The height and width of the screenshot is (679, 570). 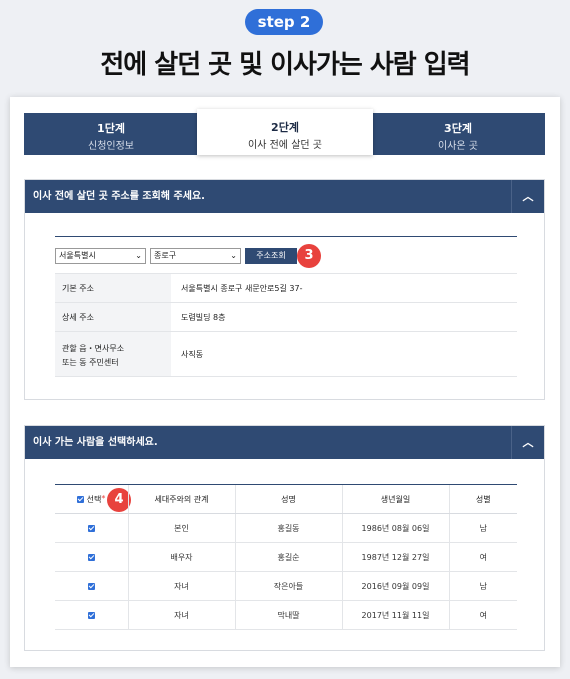 What do you see at coordinates (271, 256) in the screenshot?
I see `address-search-button: 주소조회` at bounding box center [271, 256].